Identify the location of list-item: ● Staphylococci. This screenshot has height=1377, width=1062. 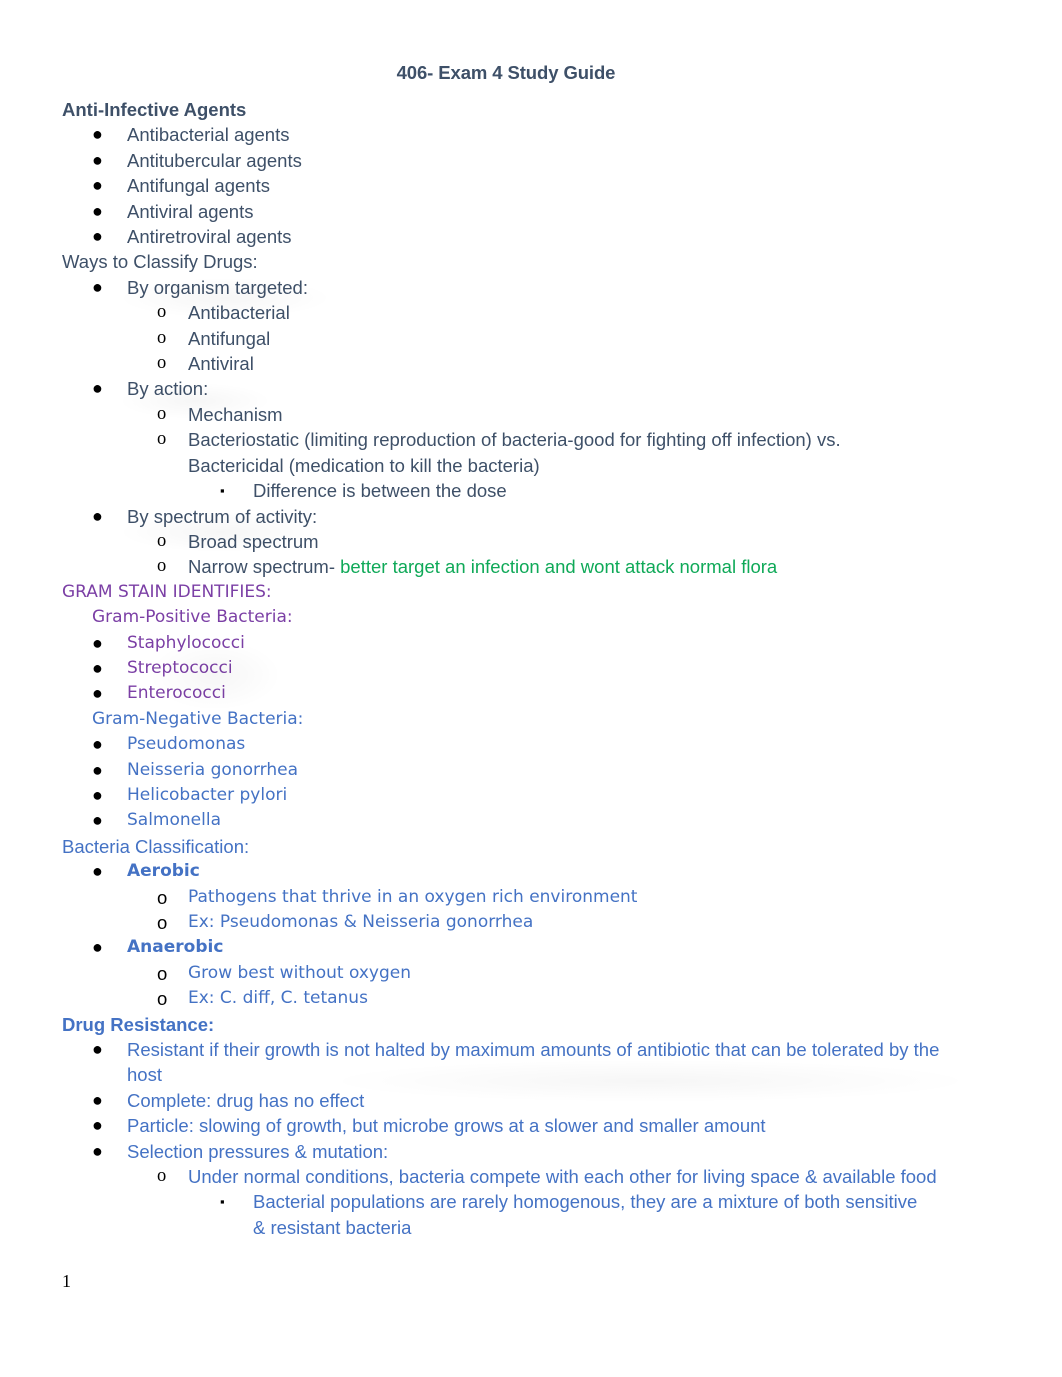
(546, 643).